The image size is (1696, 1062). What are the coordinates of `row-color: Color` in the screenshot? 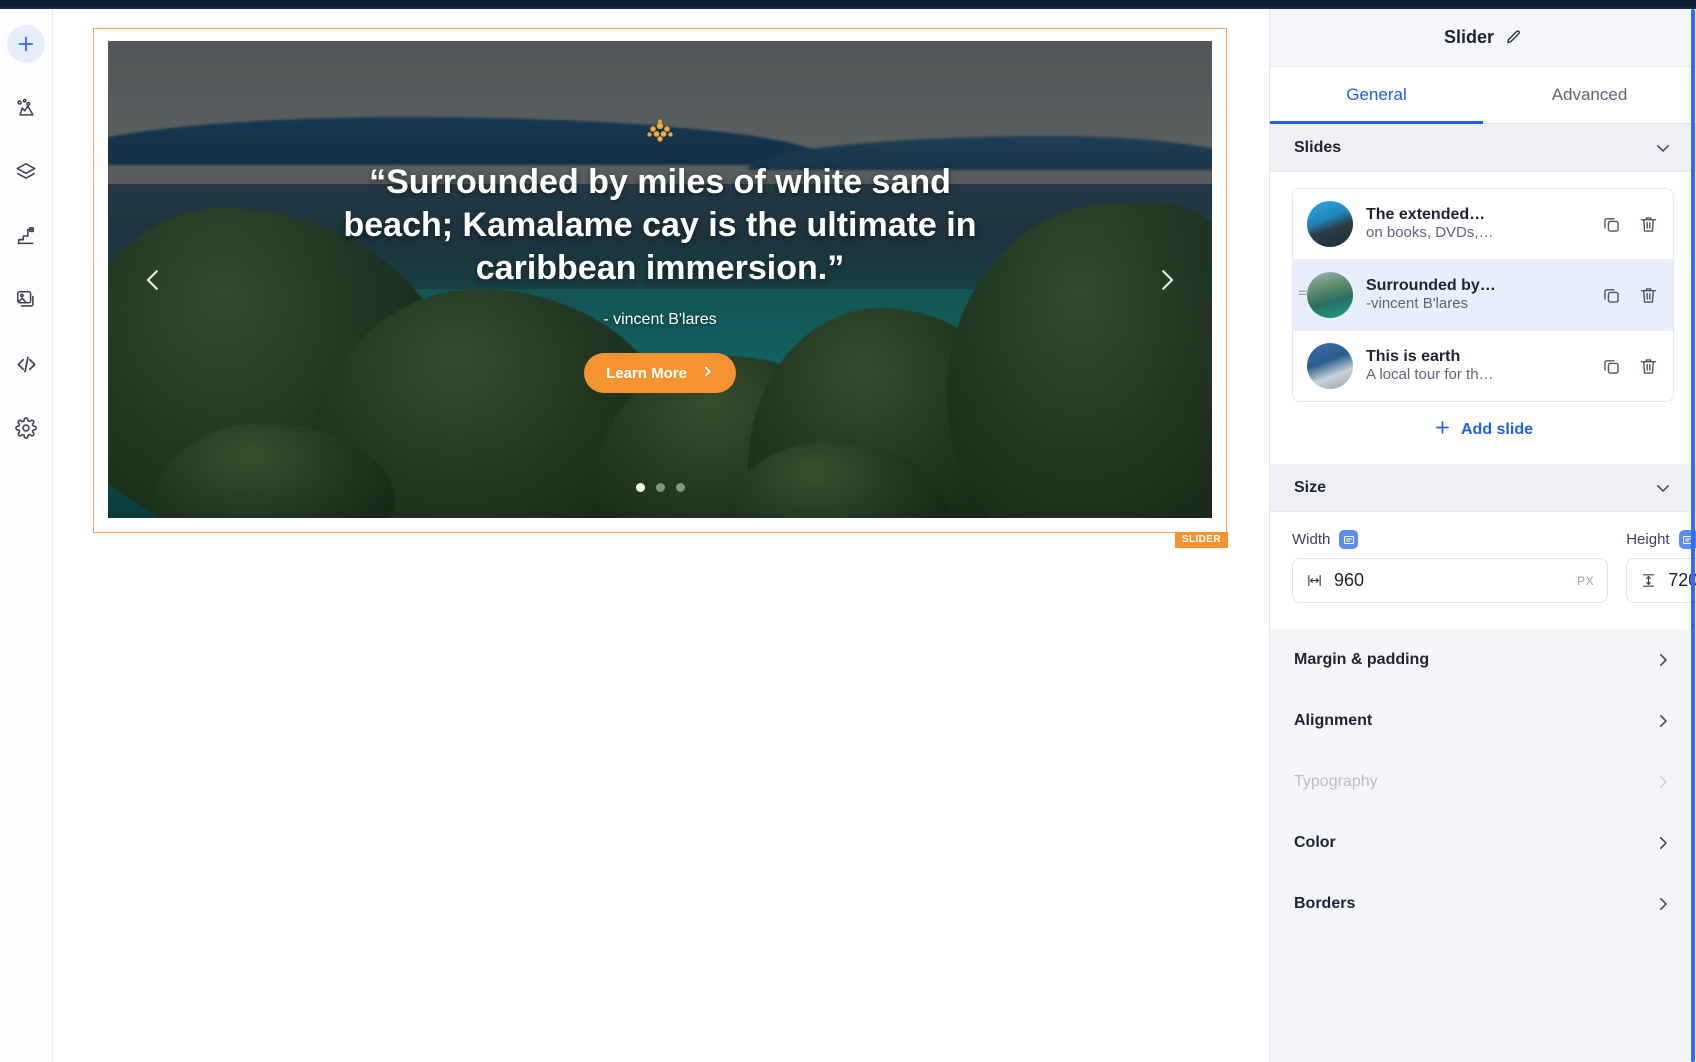 It's located at (1483, 842).